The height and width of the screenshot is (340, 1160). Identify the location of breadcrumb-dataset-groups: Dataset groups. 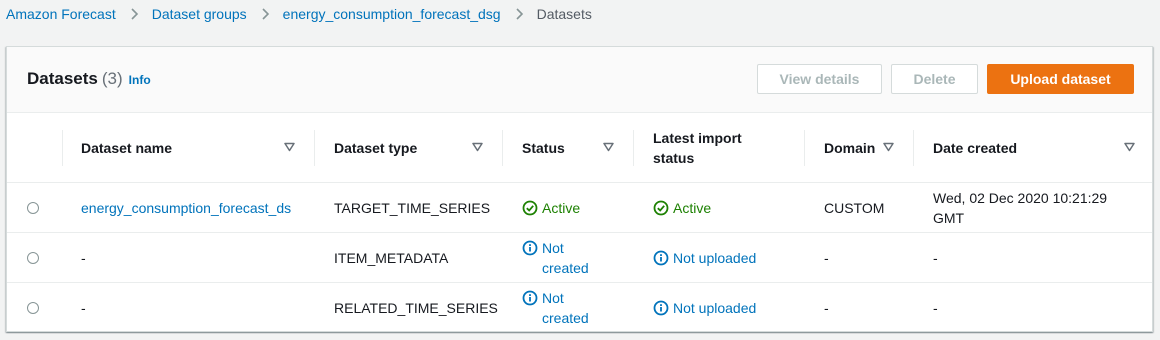
(199, 14).